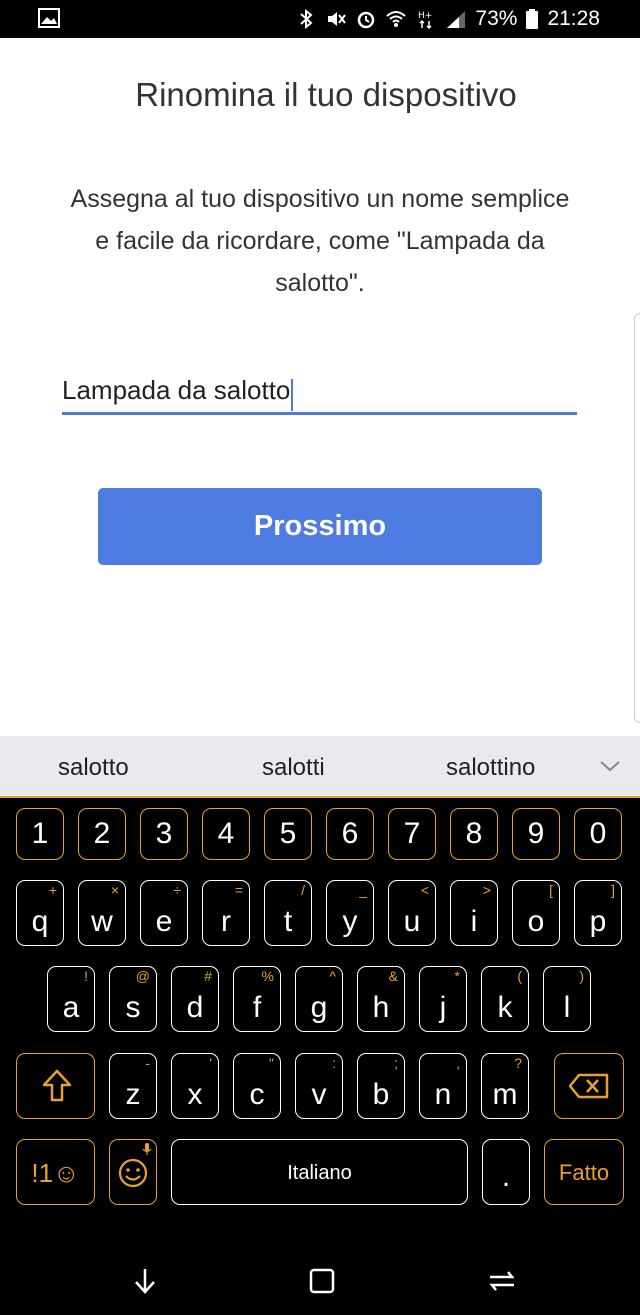 The width and height of the screenshot is (640, 1315). Describe the element at coordinates (320, 19) in the screenshot. I see `status-bar: H+ 73% 21:28` at that location.